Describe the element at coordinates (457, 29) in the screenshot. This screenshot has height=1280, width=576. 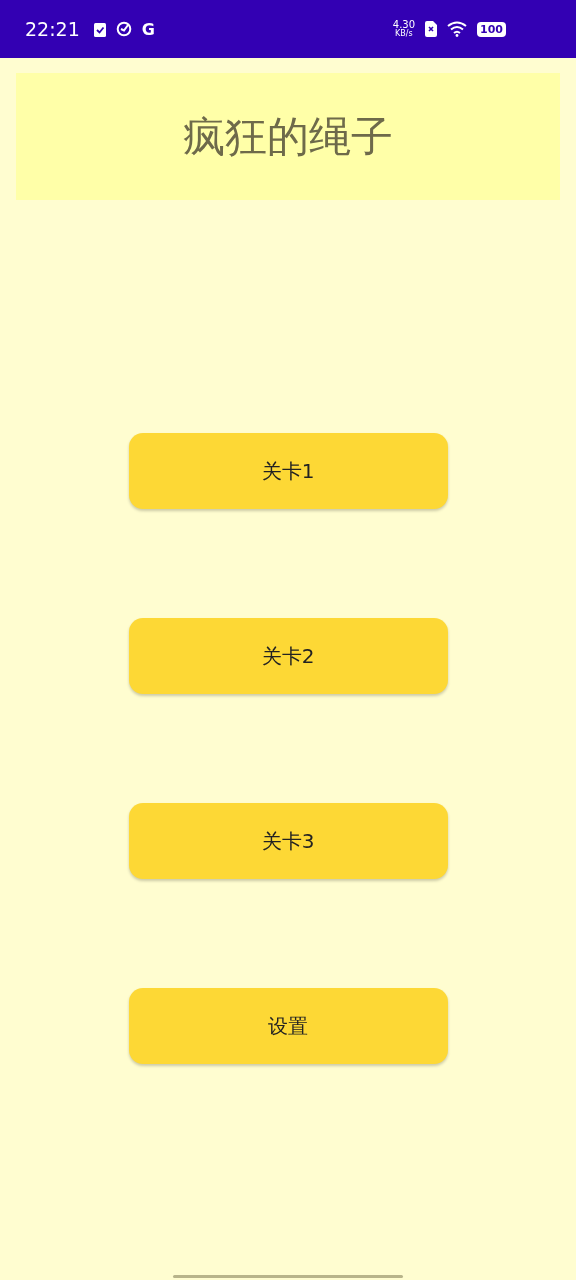
I see `wifi-icon` at that location.